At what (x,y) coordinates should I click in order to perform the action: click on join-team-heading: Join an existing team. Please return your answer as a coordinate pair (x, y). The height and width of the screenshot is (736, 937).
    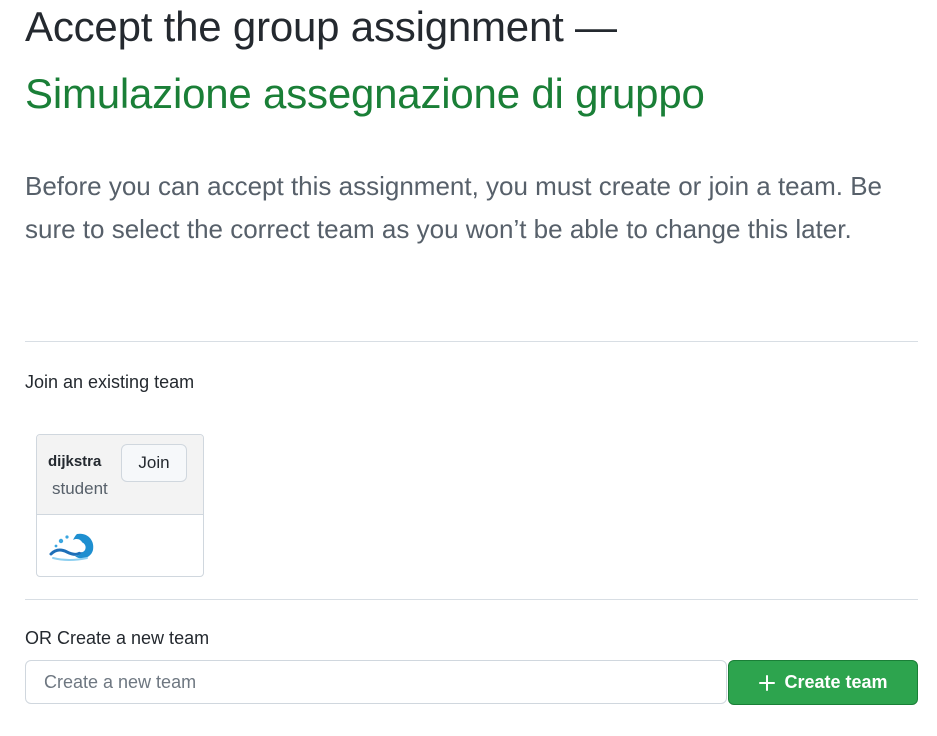
    Looking at the image, I should click on (110, 382).